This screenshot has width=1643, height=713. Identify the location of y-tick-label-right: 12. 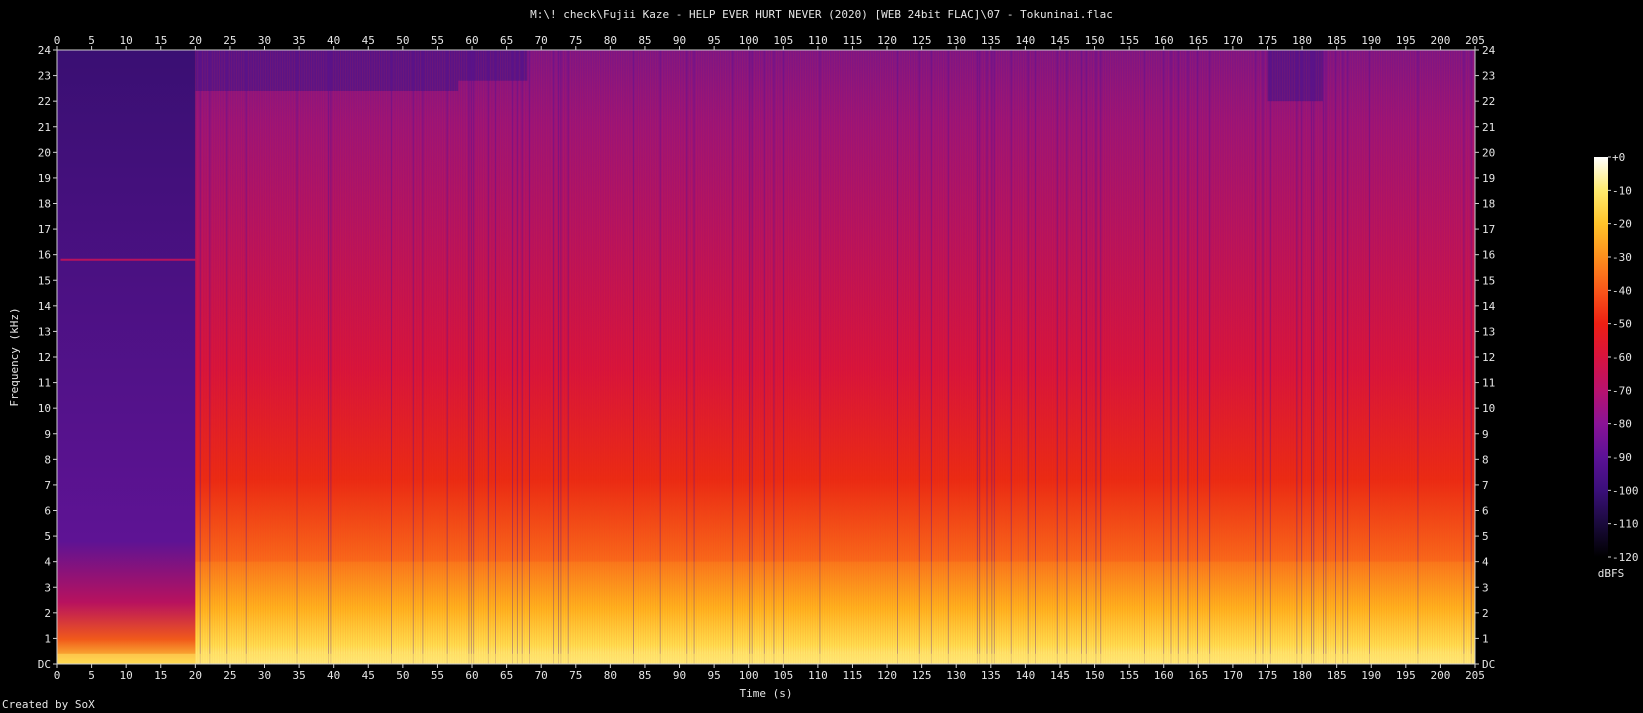
(1488, 357).